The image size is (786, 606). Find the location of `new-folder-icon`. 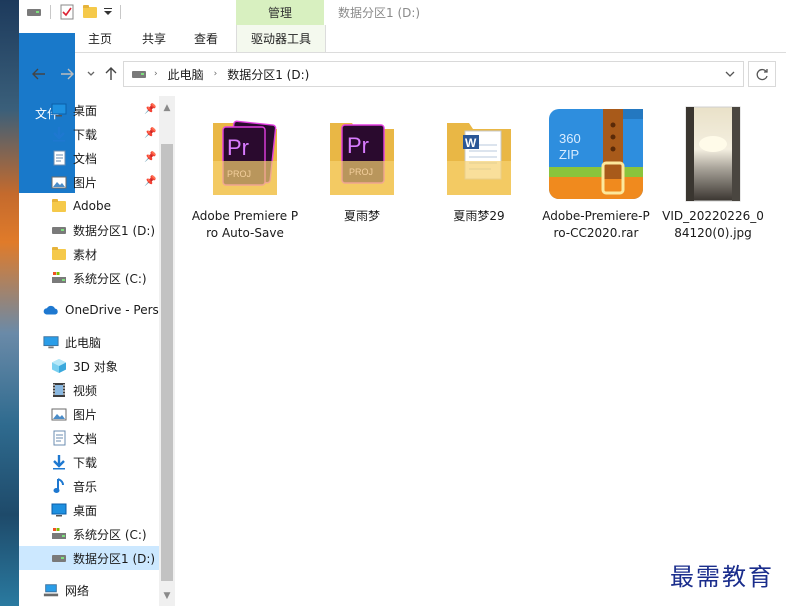

new-folder-icon is located at coordinates (90, 12).